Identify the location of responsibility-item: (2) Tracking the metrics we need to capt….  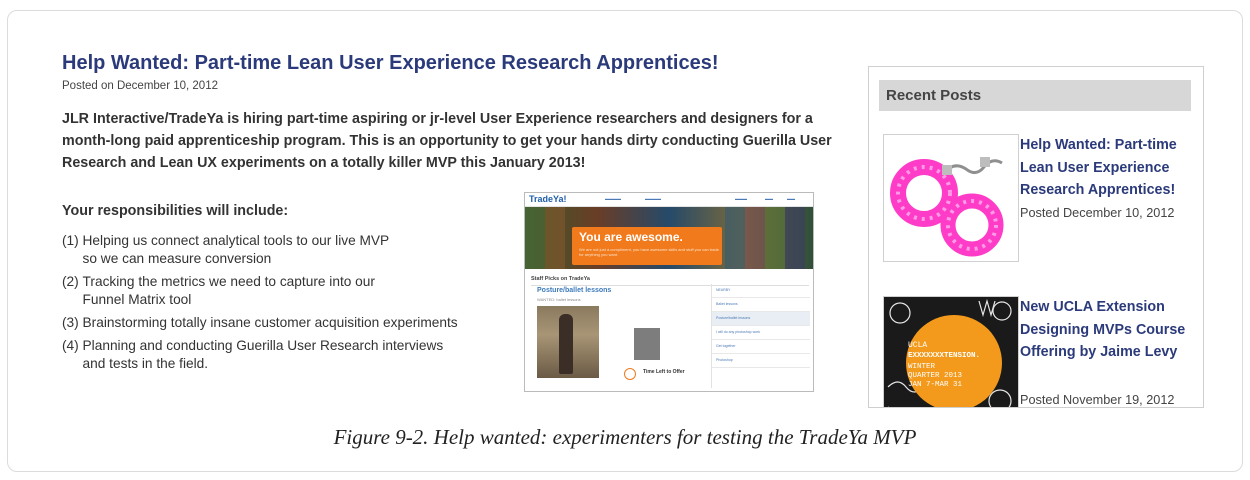
(260, 291).